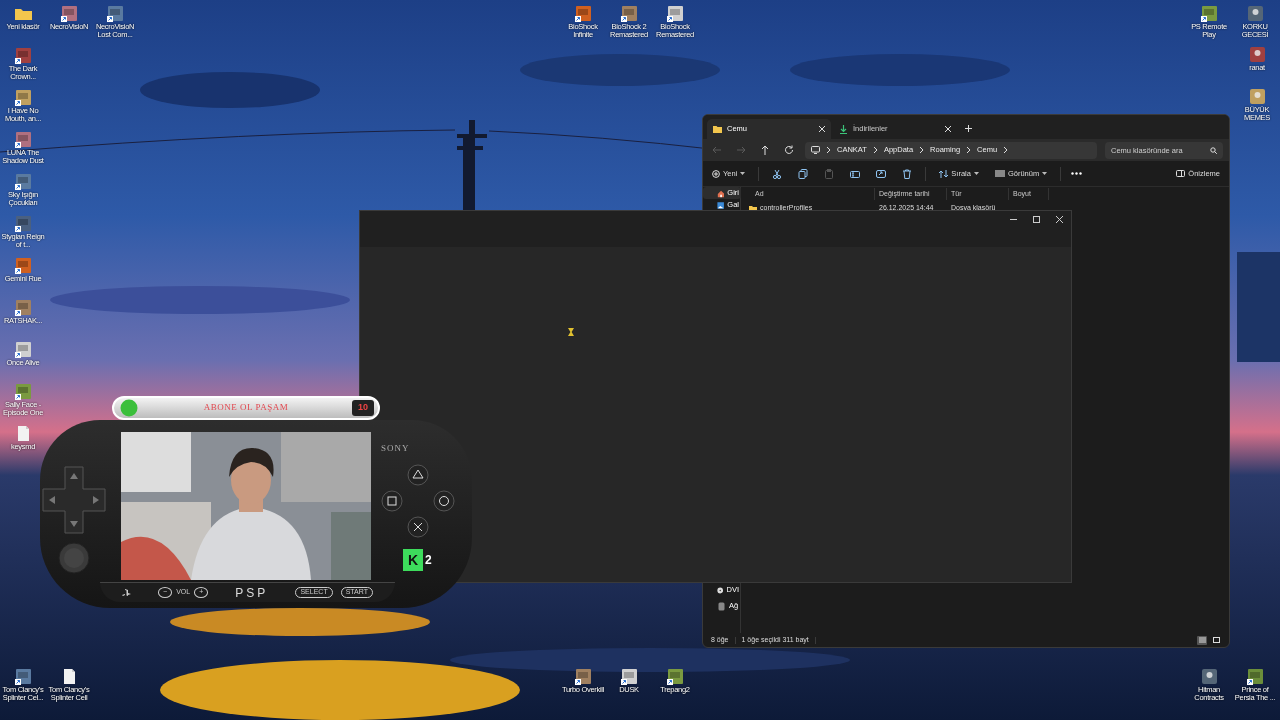  Describe the element at coordinates (74, 558) in the screenshot. I see `analog-stick-icon` at that location.